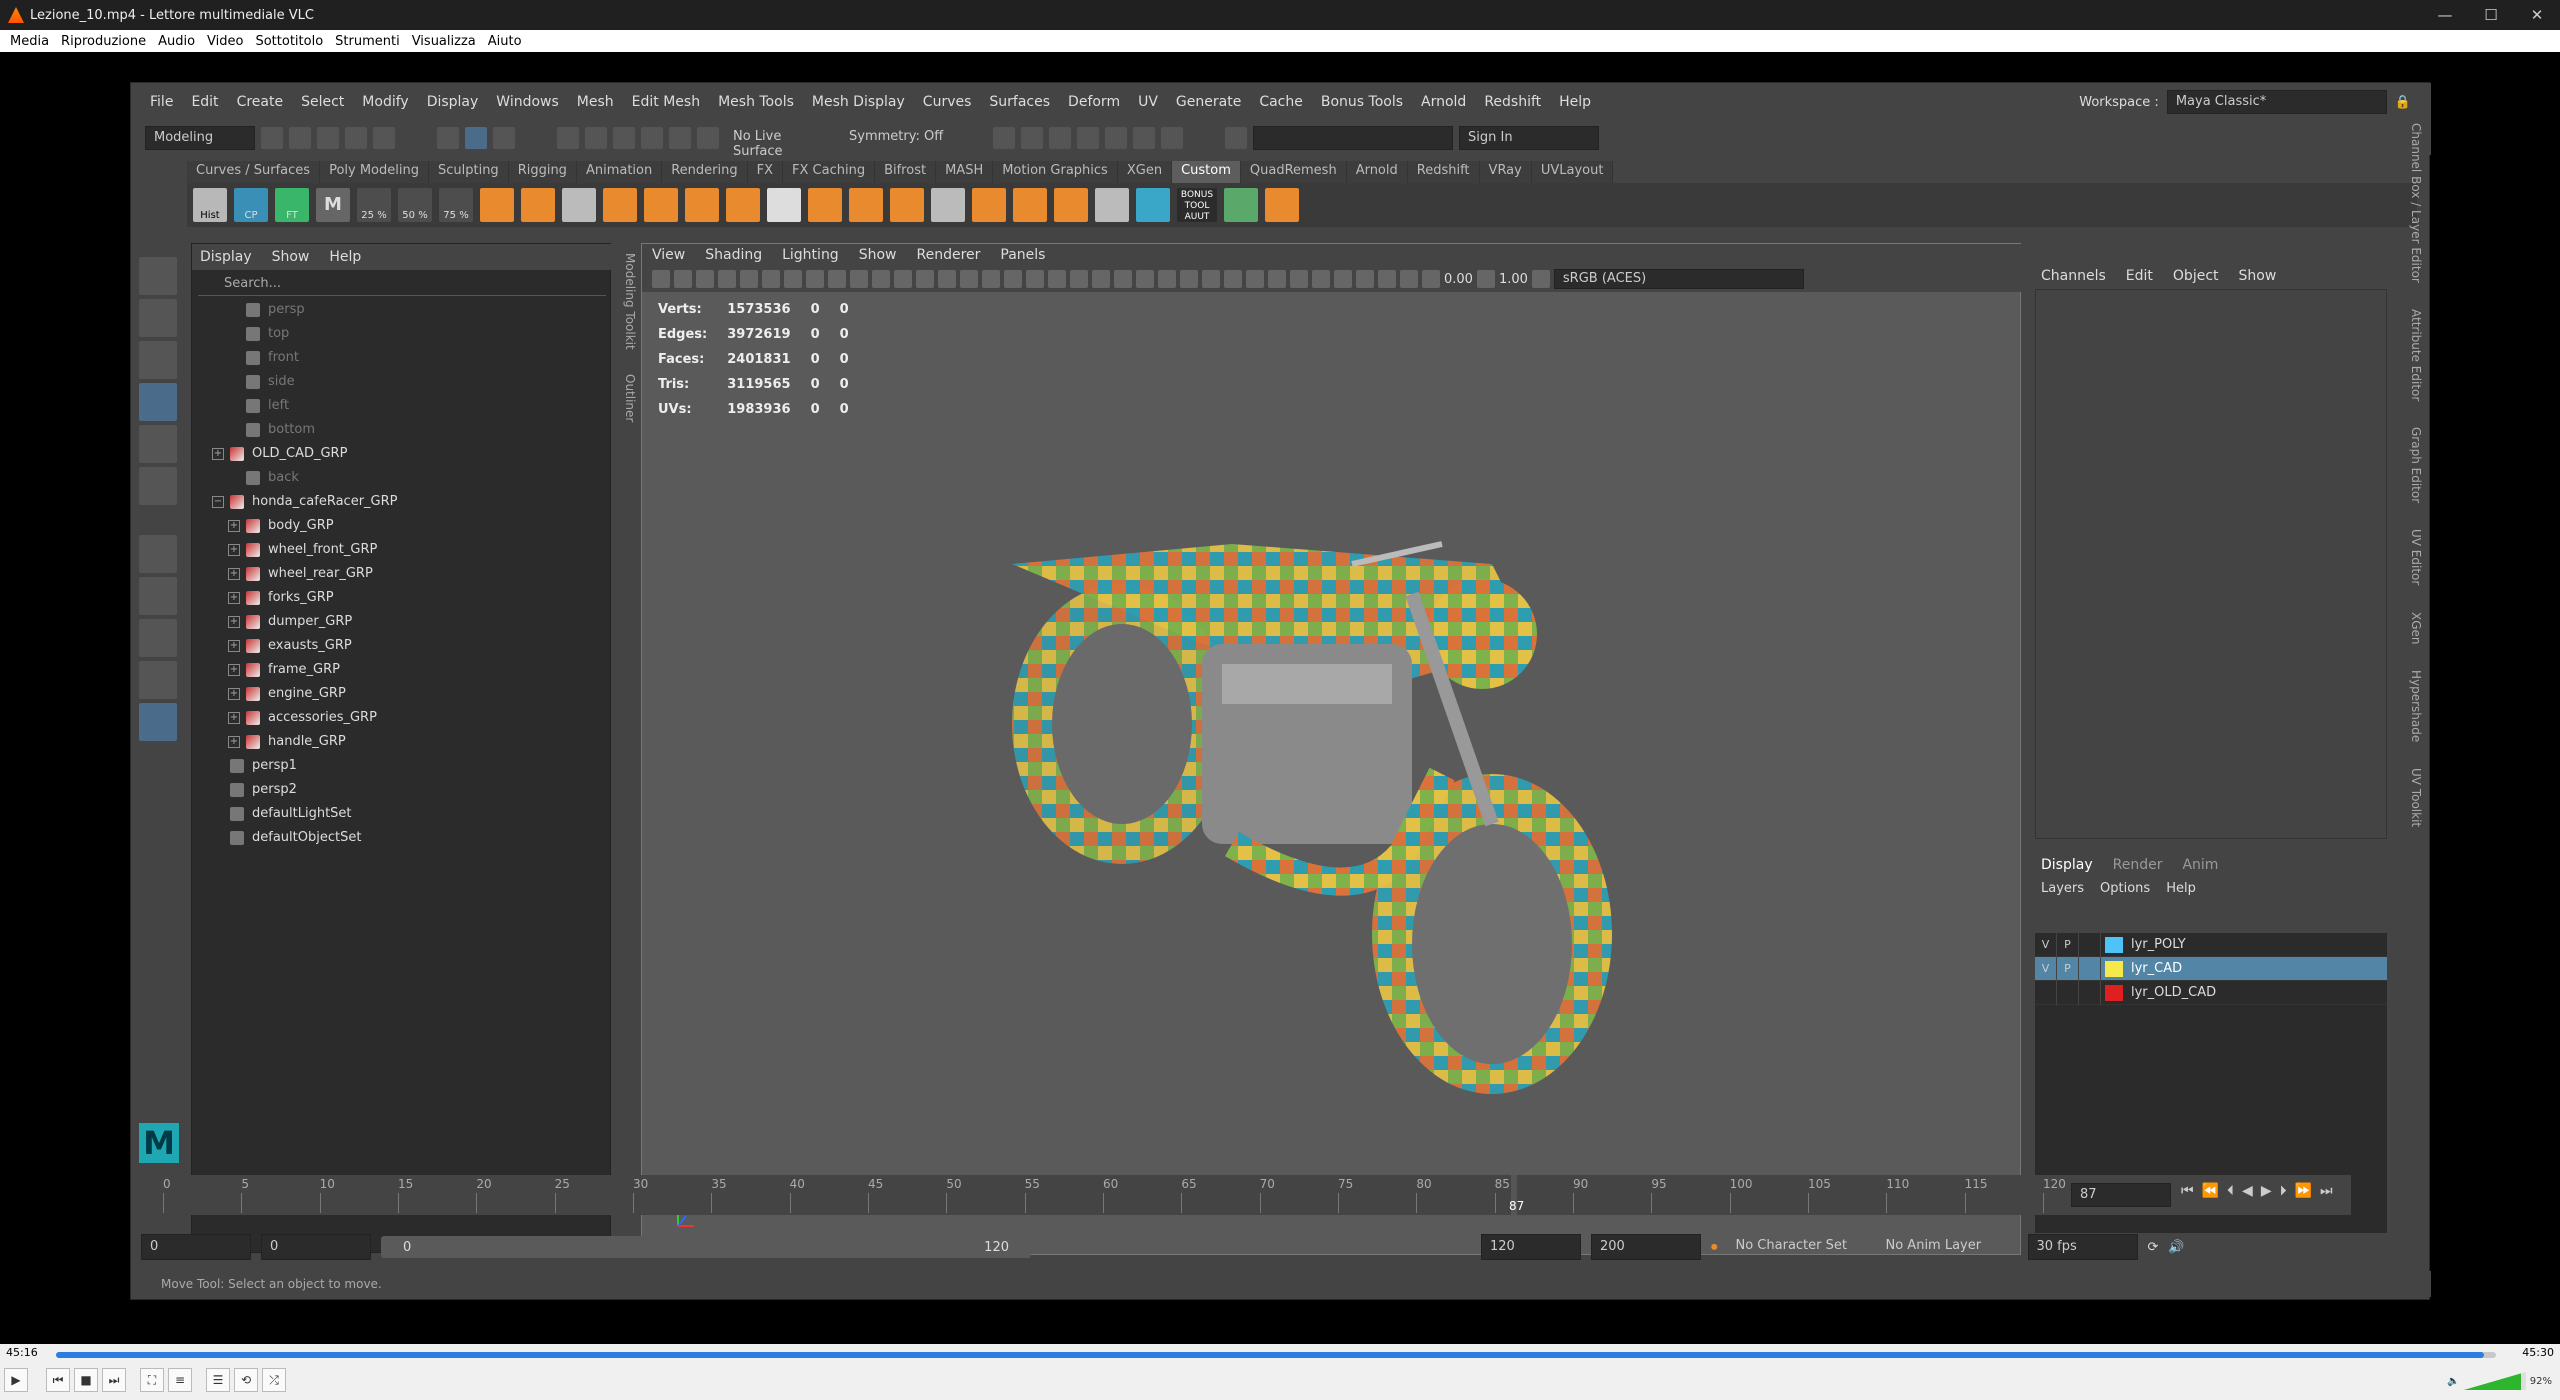 The image size is (2560, 1400). Describe the element at coordinates (2408, 355) in the screenshot. I see `side-tab: Attribute Editor` at that location.